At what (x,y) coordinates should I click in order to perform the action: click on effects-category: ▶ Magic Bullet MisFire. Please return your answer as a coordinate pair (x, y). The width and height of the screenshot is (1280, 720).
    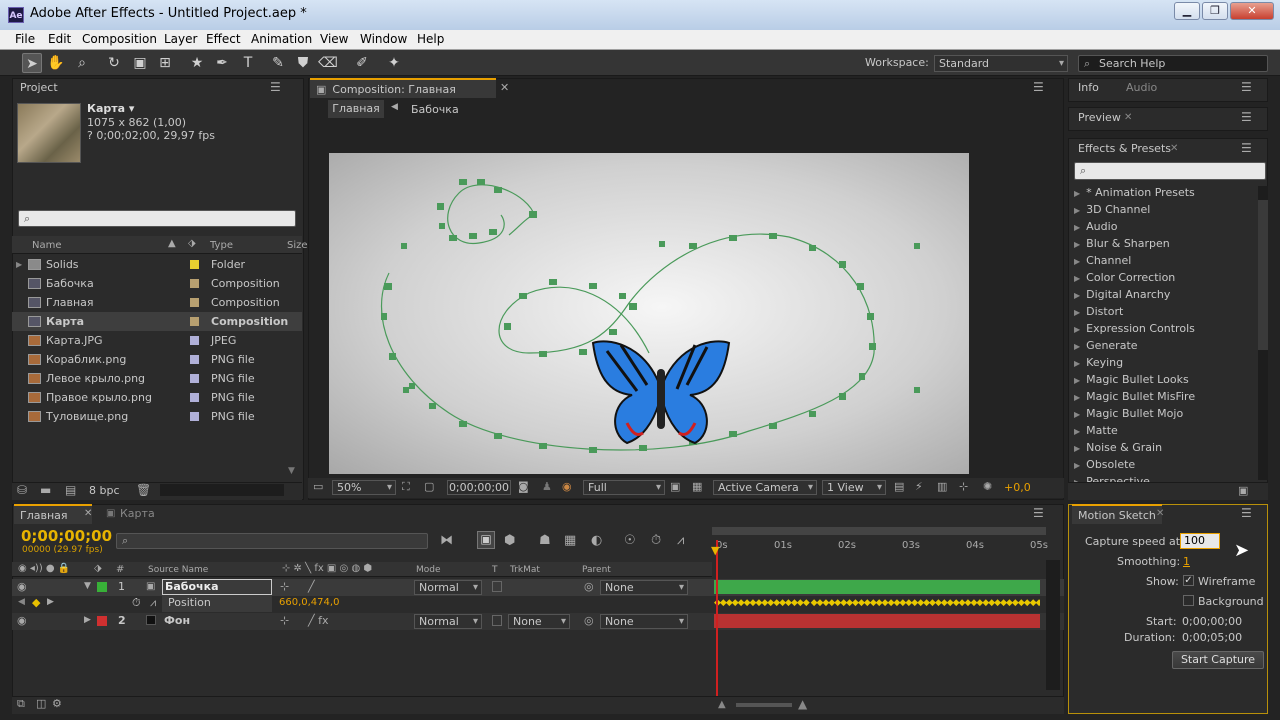
    Looking at the image, I should click on (1164, 398).